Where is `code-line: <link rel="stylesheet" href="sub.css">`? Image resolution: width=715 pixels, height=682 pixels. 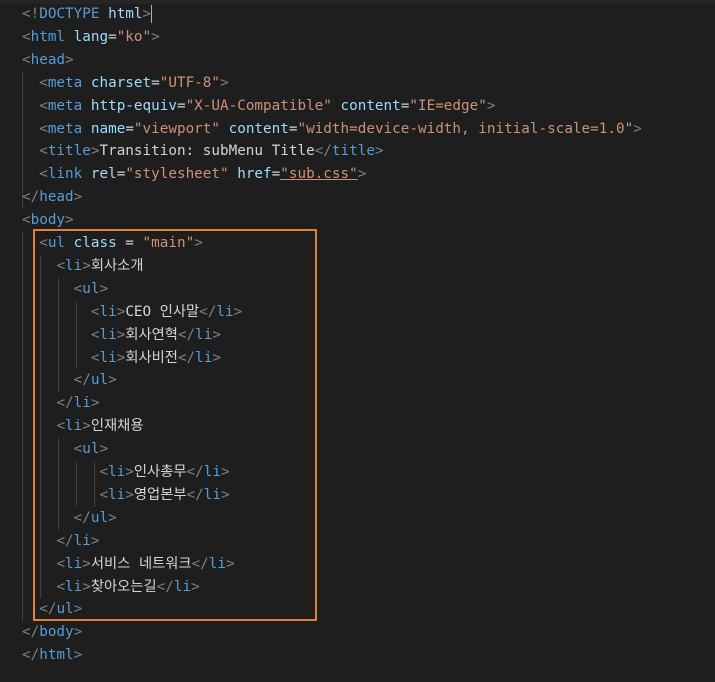 code-line: <link rel="stylesheet" href="sub.css"> is located at coordinates (194, 174).